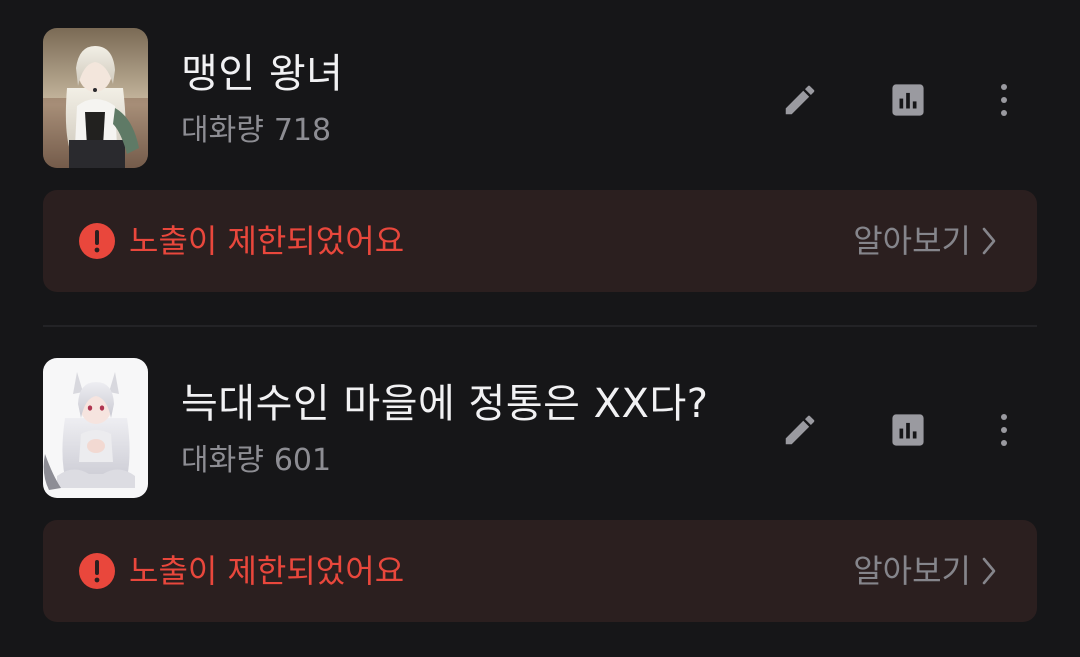 This screenshot has height=657, width=1080. What do you see at coordinates (445, 404) in the screenshot?
I see `character-title: 늑대수인 마을에 정통은 XX다?` at bounding box center [445, 404].